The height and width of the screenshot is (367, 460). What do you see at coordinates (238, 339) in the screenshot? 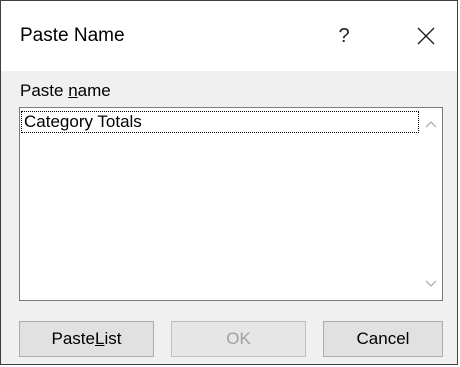
I see `ok-button: OK` at bounding box center [238, 339].